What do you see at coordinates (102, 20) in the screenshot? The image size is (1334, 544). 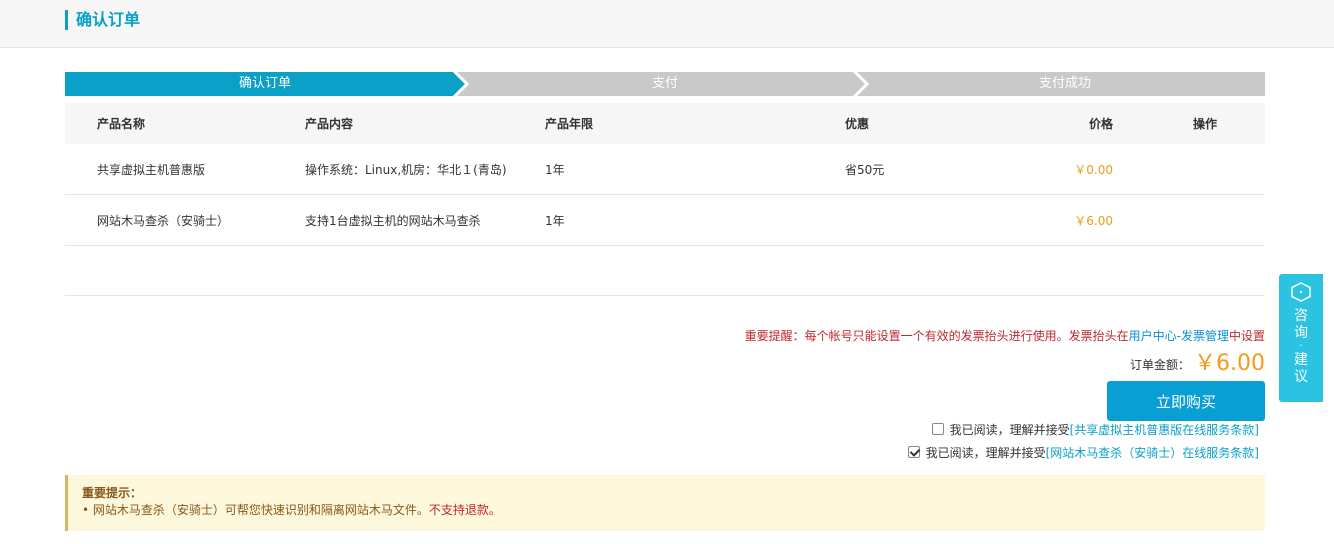 I see `page-title: 确认订单` at bounding box center [102, 20].